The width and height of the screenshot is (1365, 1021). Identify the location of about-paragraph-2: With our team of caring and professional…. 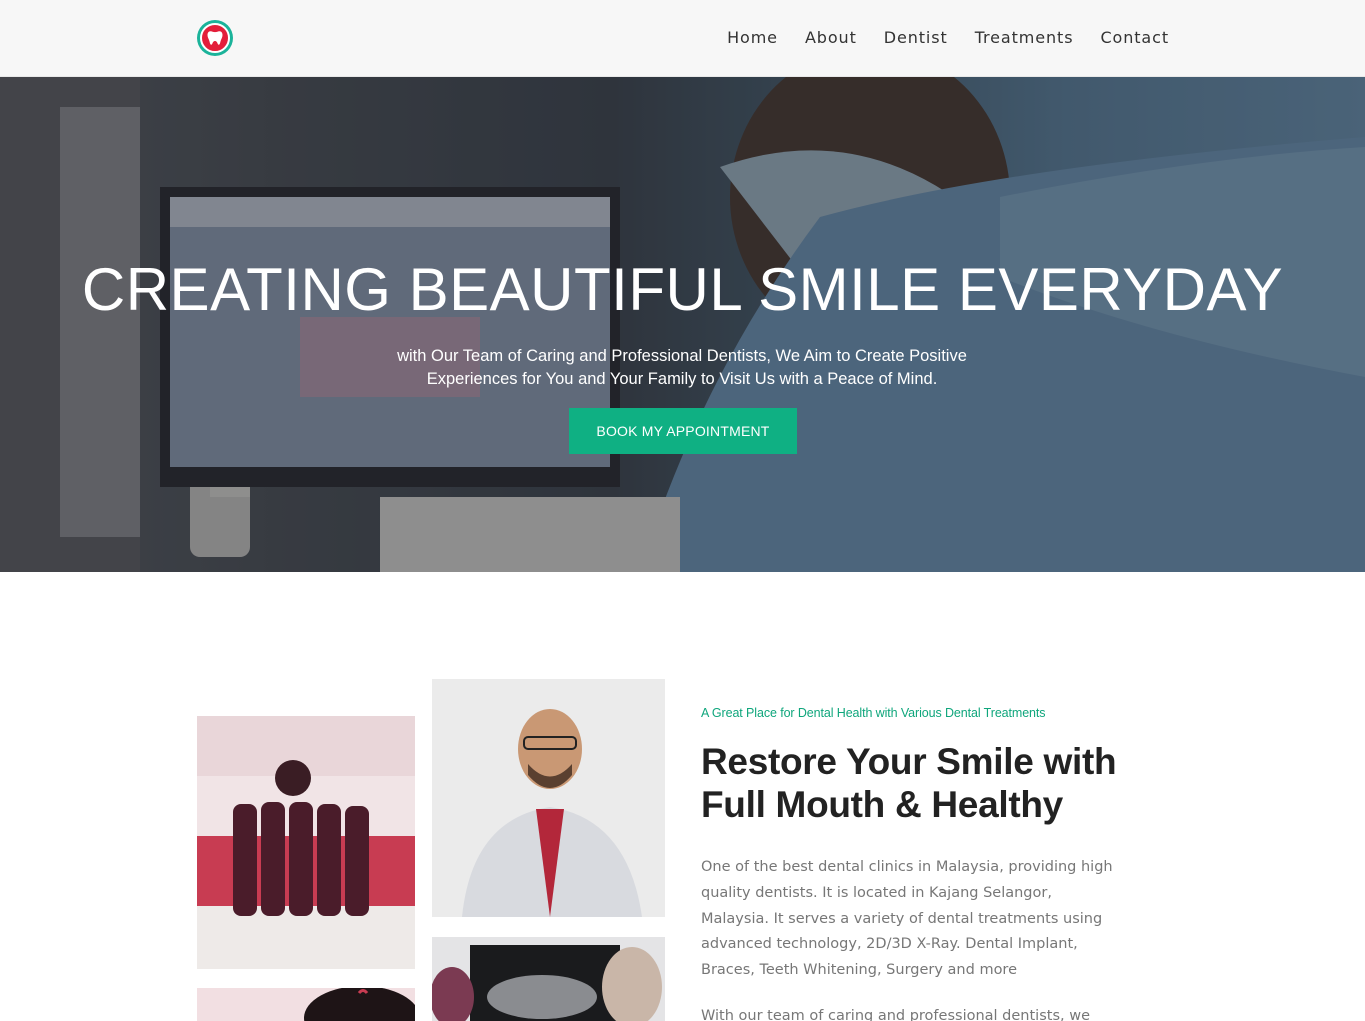
(896, 1014).